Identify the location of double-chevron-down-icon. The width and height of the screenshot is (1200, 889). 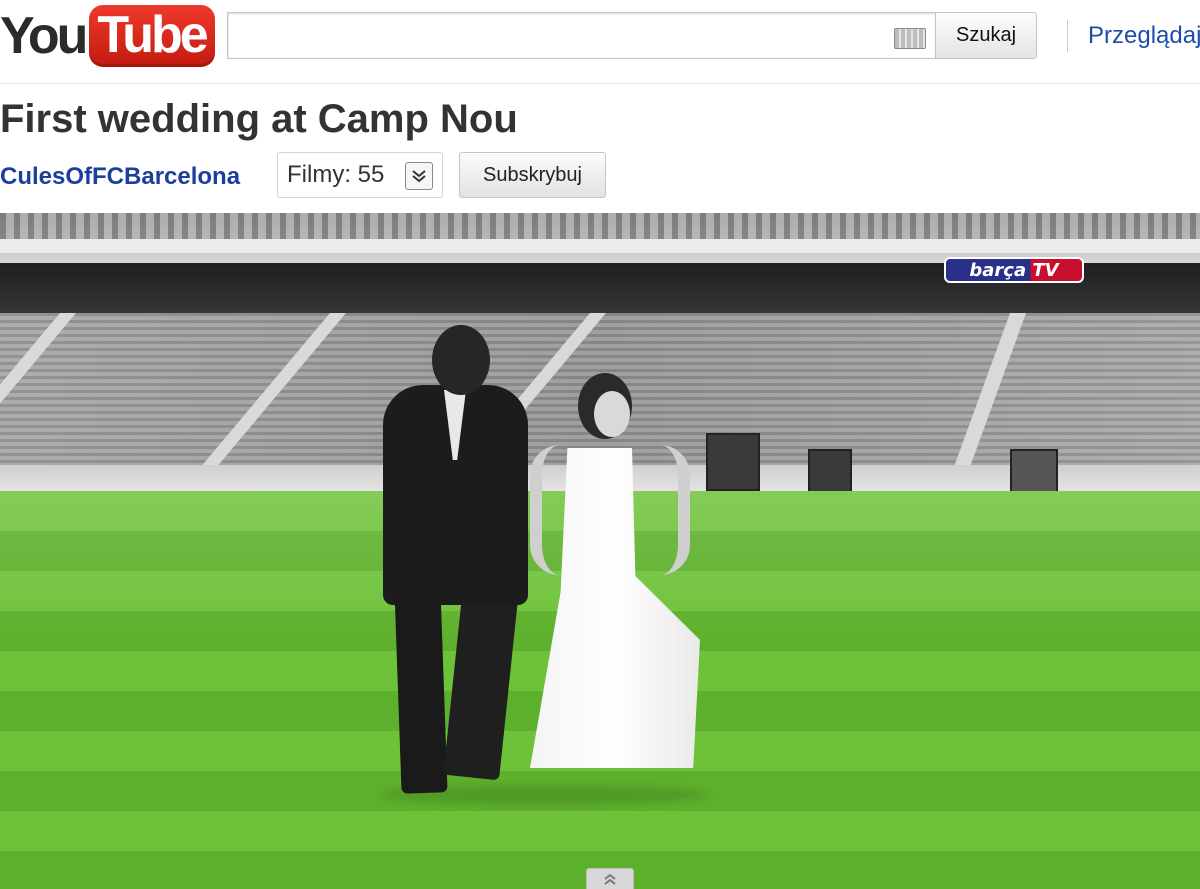
(419, 176).